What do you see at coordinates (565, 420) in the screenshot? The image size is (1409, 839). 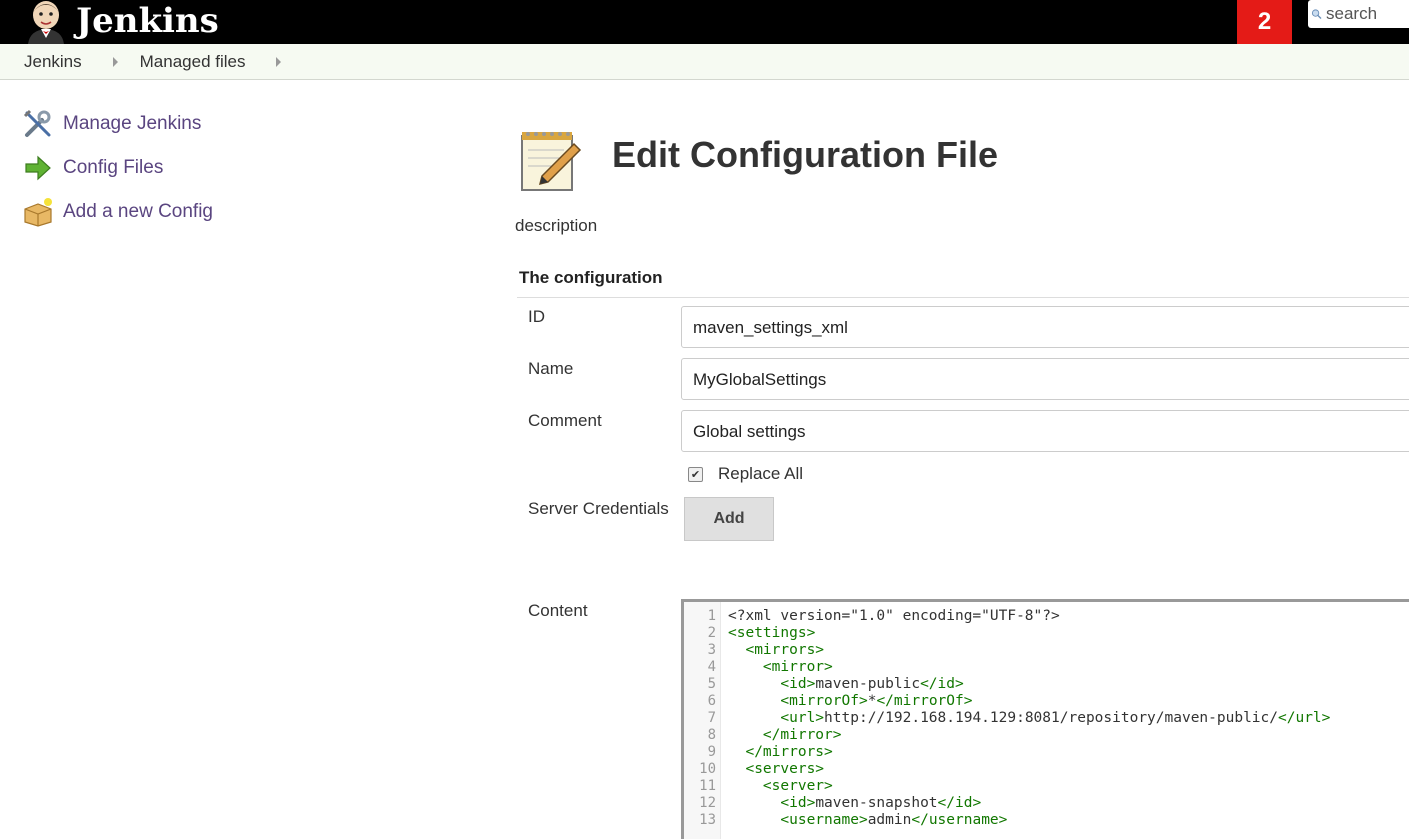 I see `comment-label: Comment` at bounding box center [565, 420].